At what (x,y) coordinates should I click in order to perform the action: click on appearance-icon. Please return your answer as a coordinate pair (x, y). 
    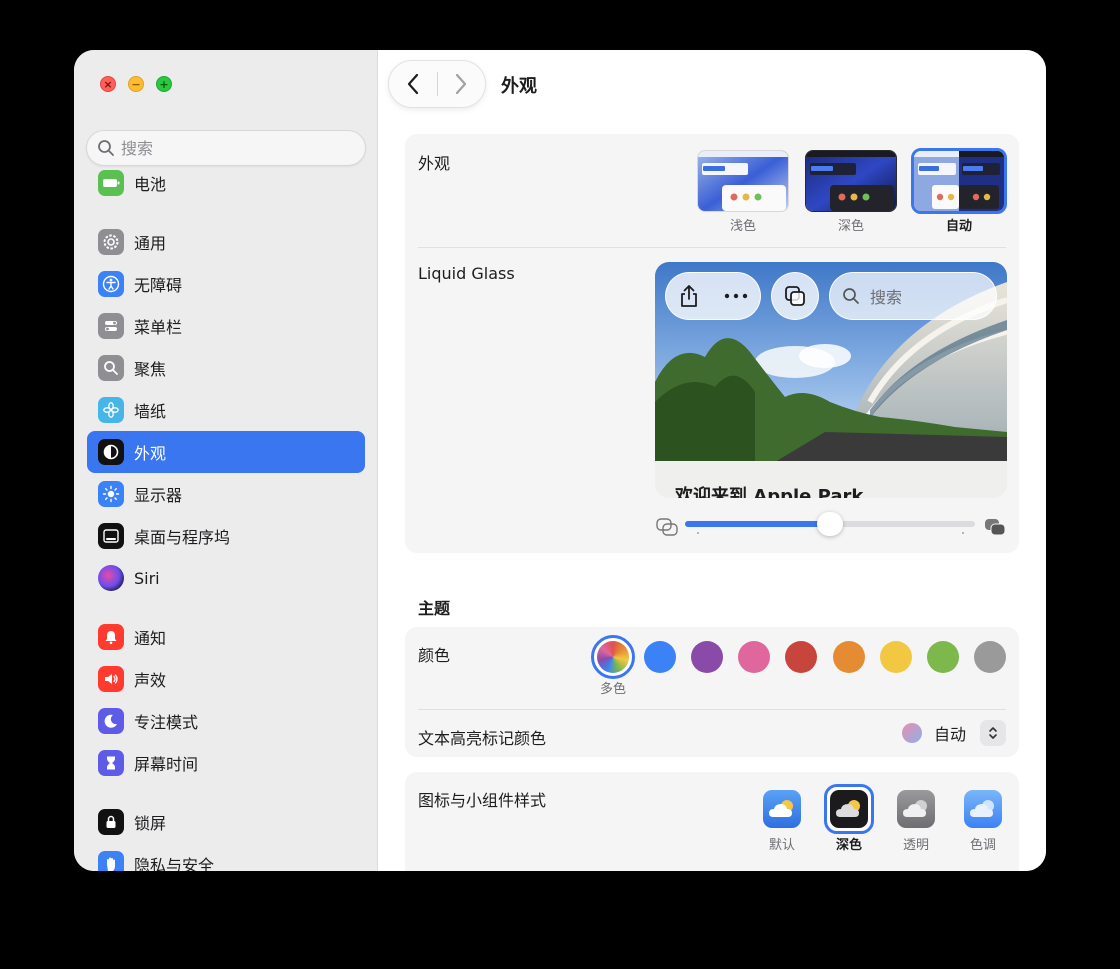
    Looking at the image, I should click on (111, 452).